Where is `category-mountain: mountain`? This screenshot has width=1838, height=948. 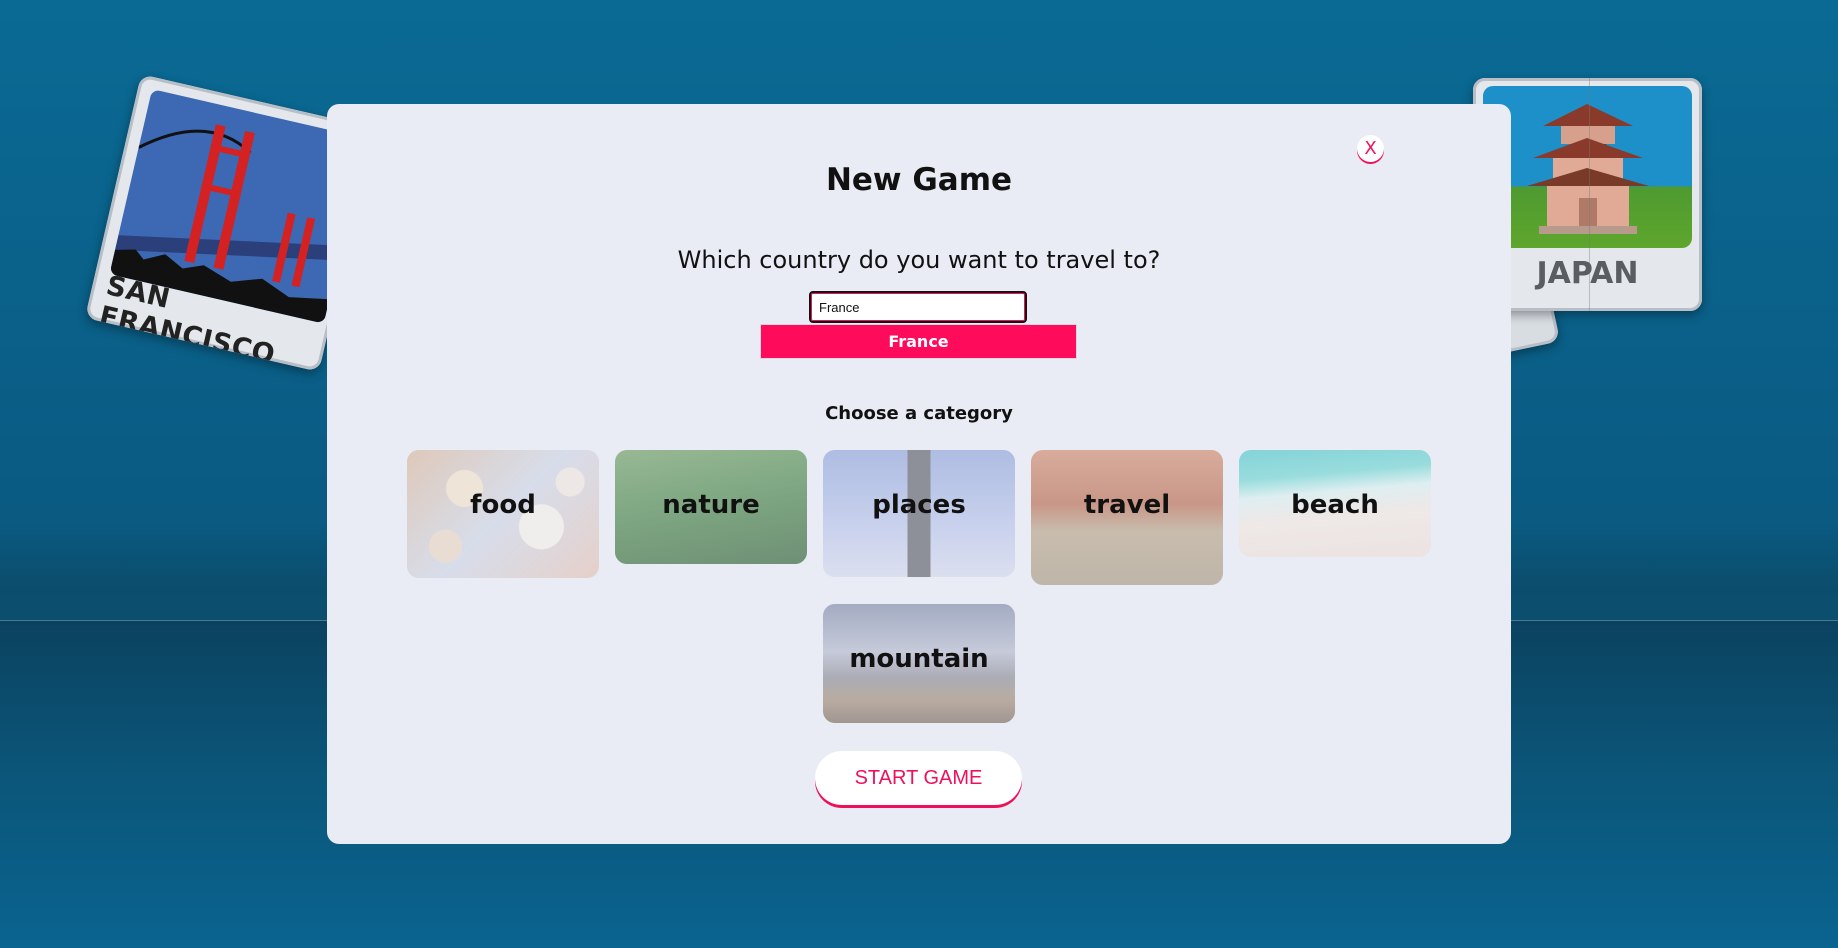 category-mountain: mountain is located at coordinates (919, 663).